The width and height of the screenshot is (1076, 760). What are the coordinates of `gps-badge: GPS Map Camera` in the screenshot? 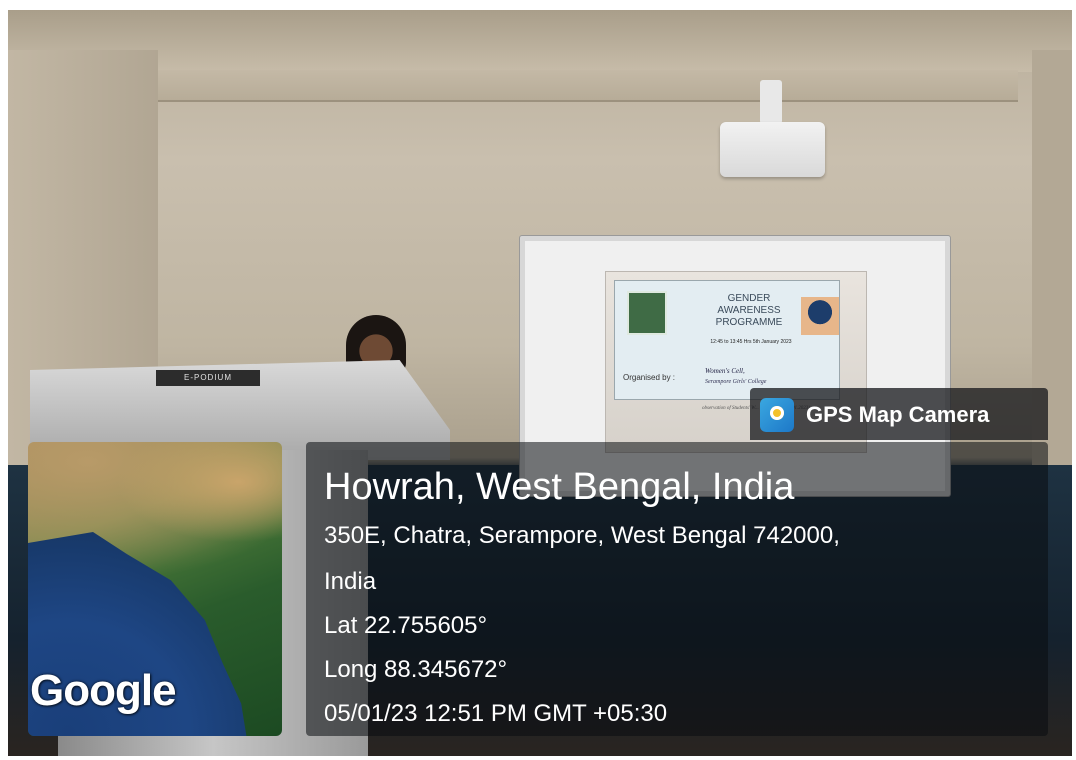 It's located at (899, 414).